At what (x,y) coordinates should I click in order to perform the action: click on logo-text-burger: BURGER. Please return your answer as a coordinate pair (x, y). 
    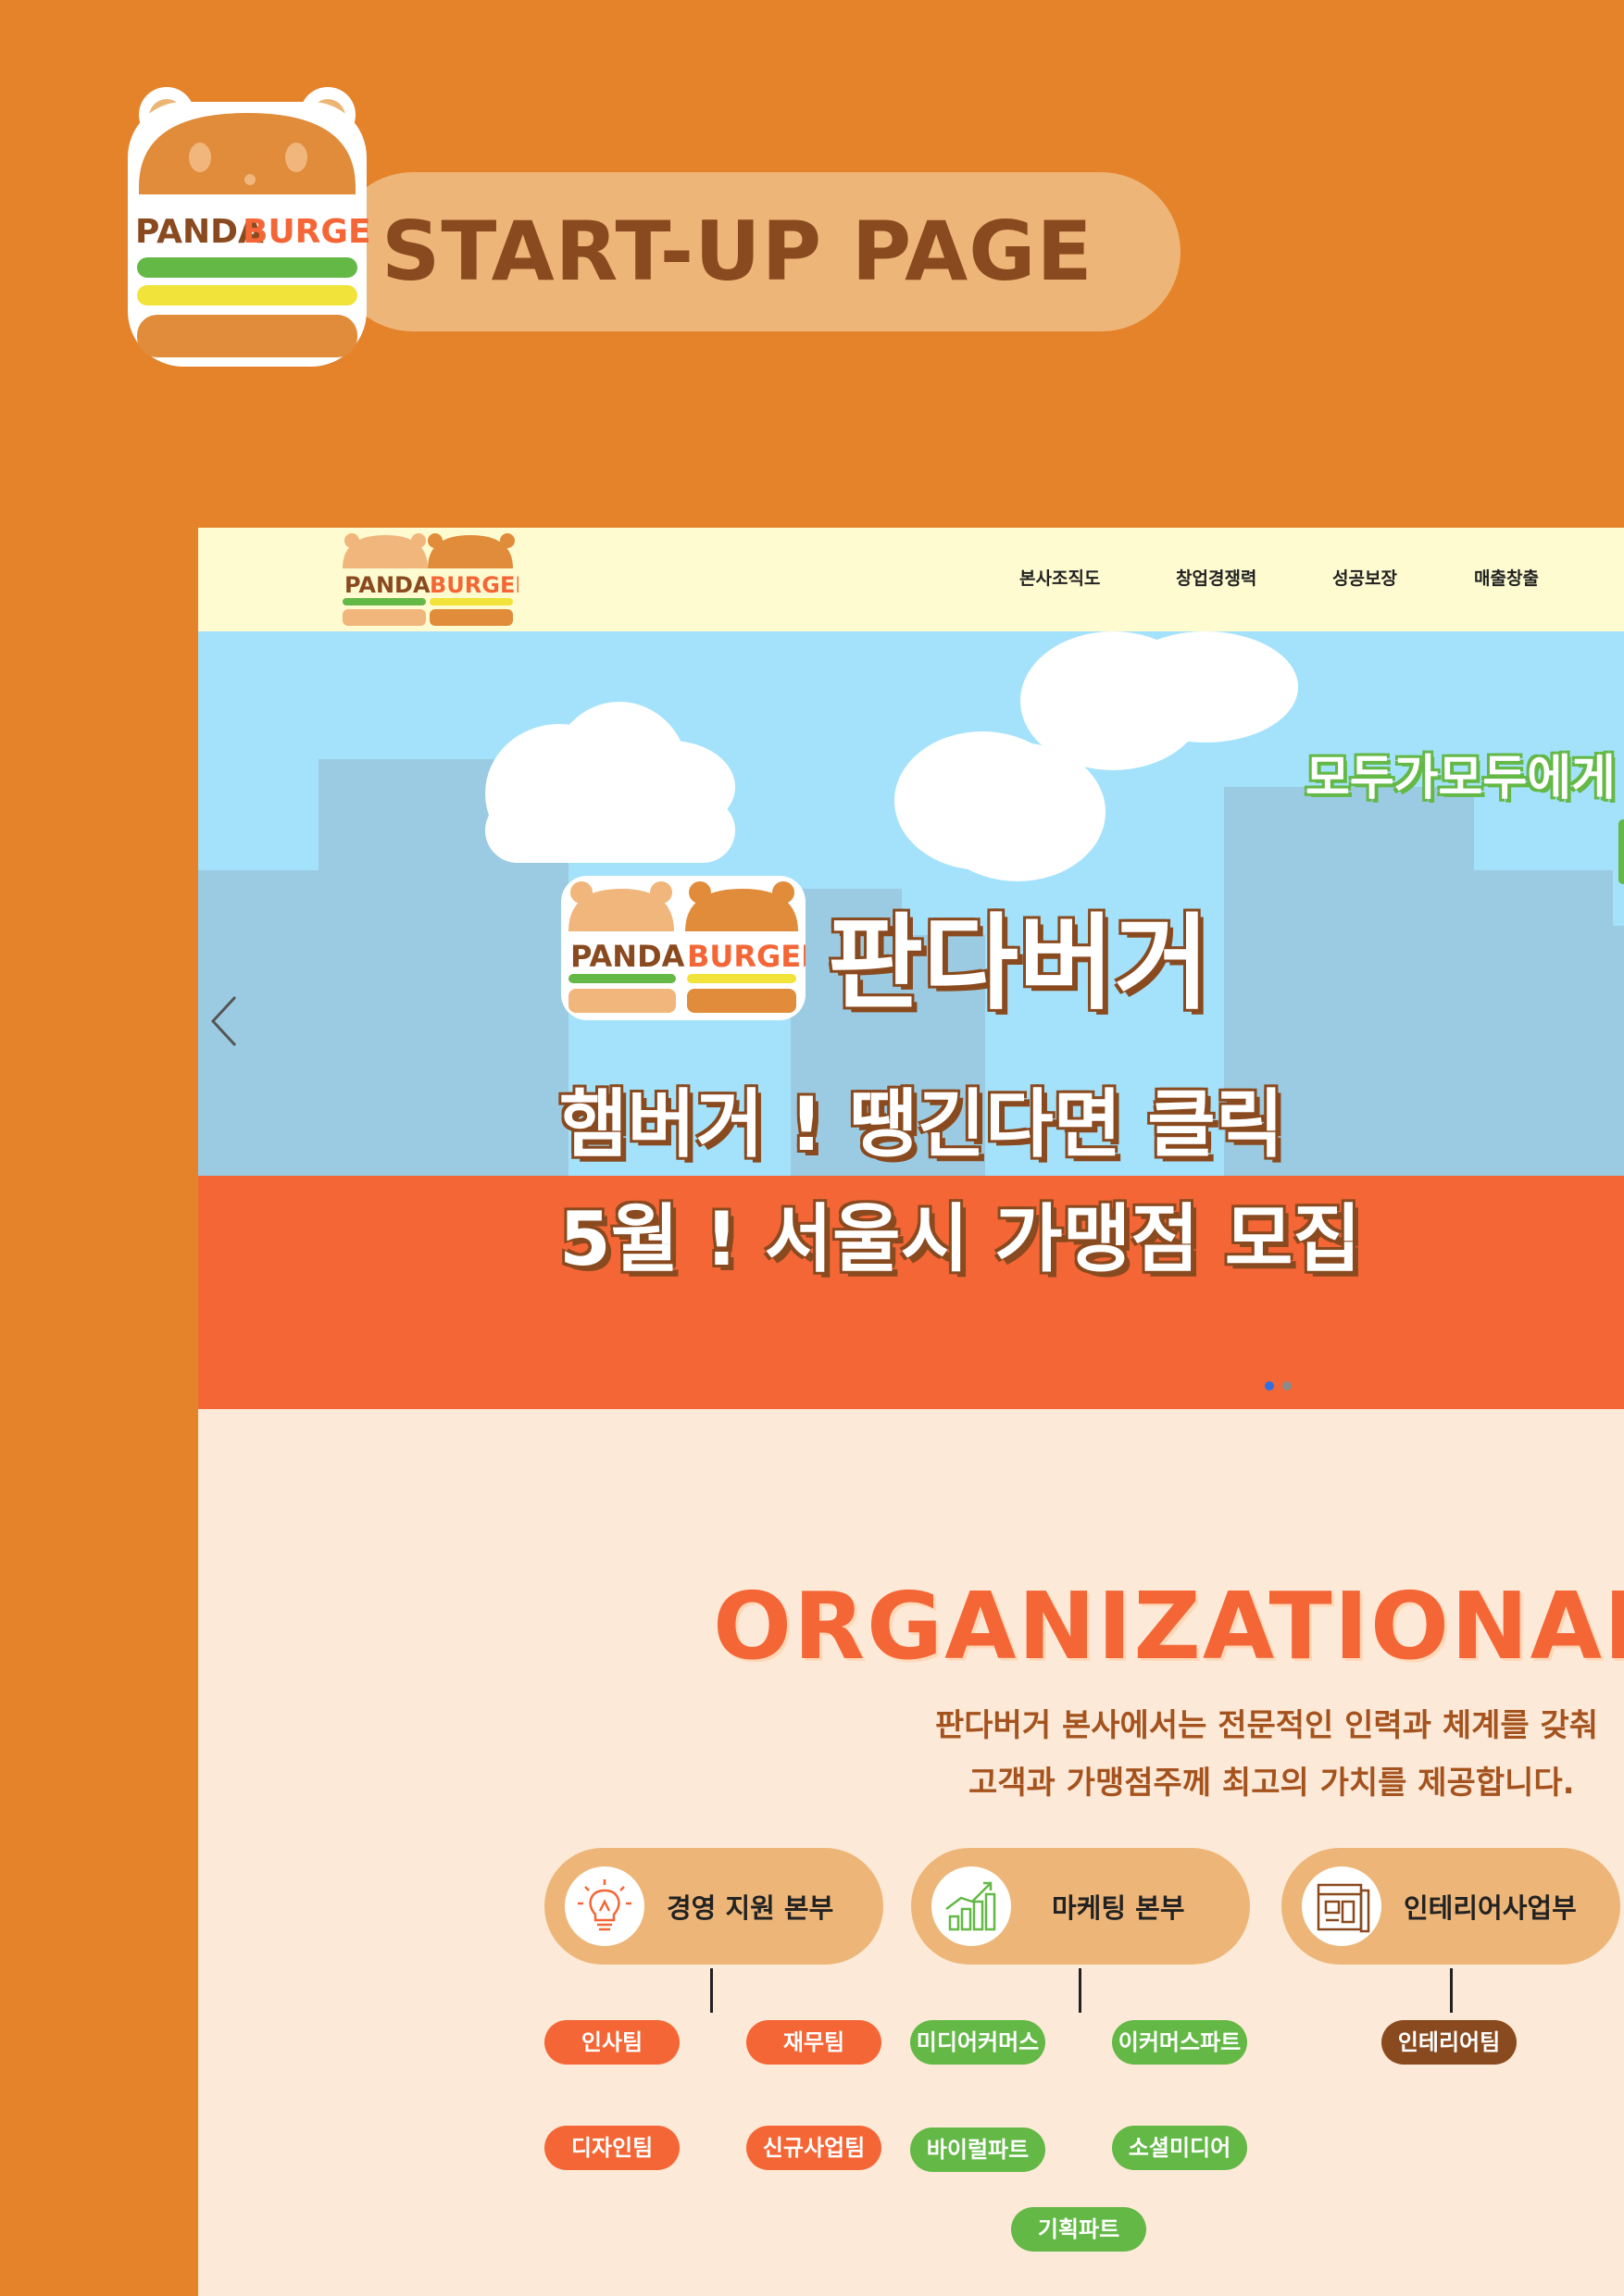
    Looking at the image, I should click on (307, 232).